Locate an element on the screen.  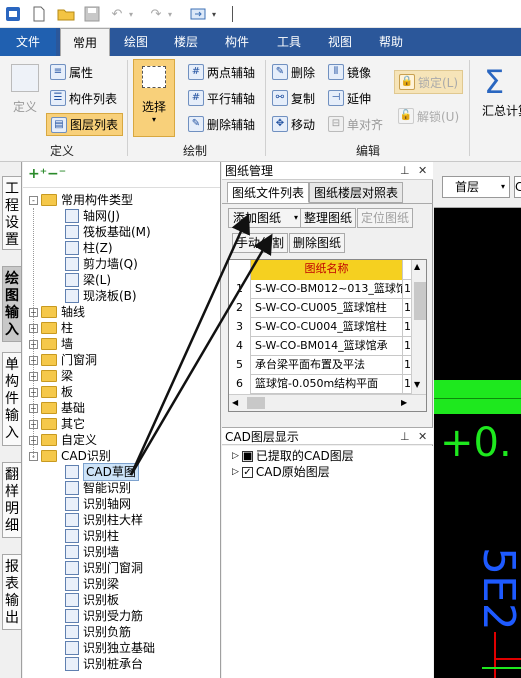
arrow-to-manual-split is located at coordinates (201, 354).